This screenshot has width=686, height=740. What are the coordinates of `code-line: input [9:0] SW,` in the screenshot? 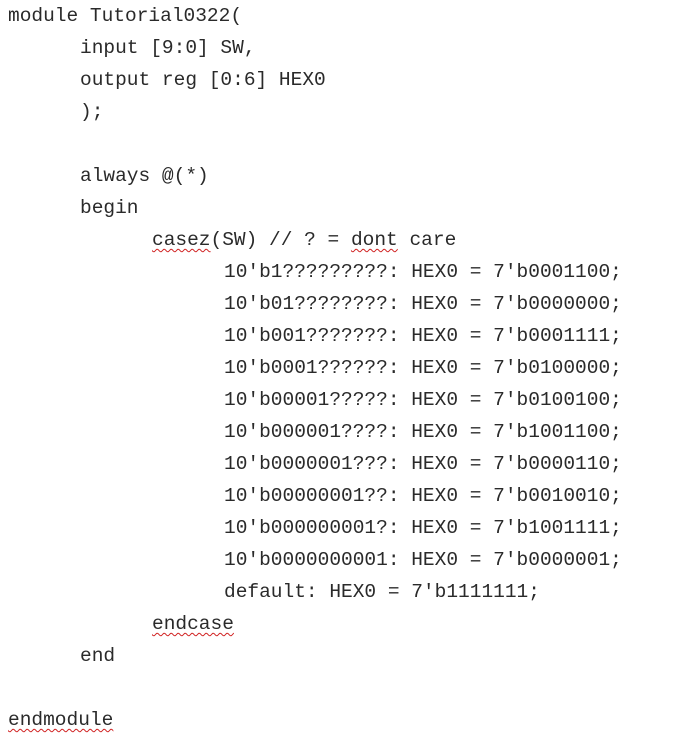 It's located at (168, 48).